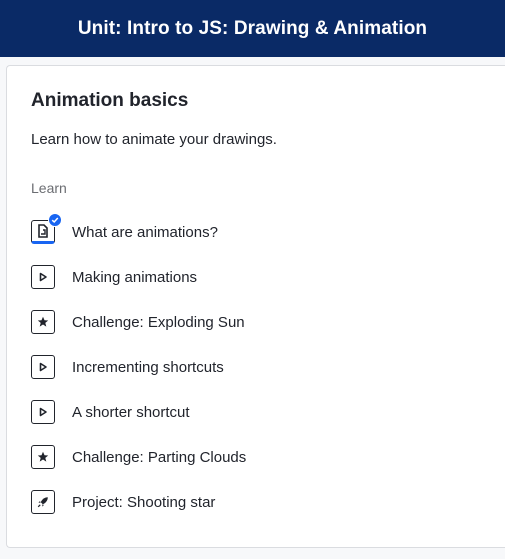 This screenshot has height=559, width=505. I want to click on lesson-item-label: What are animations?, so click(145, 232).